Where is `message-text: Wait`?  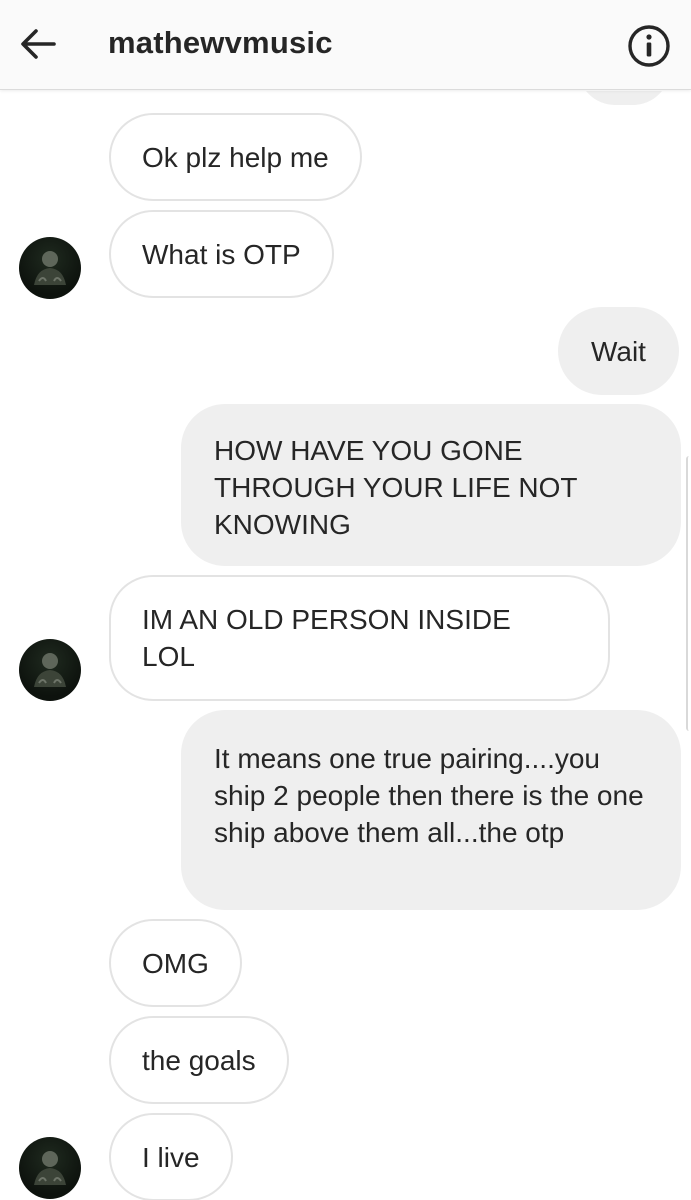
message-text: Wait is located at coordinates (618, 351).